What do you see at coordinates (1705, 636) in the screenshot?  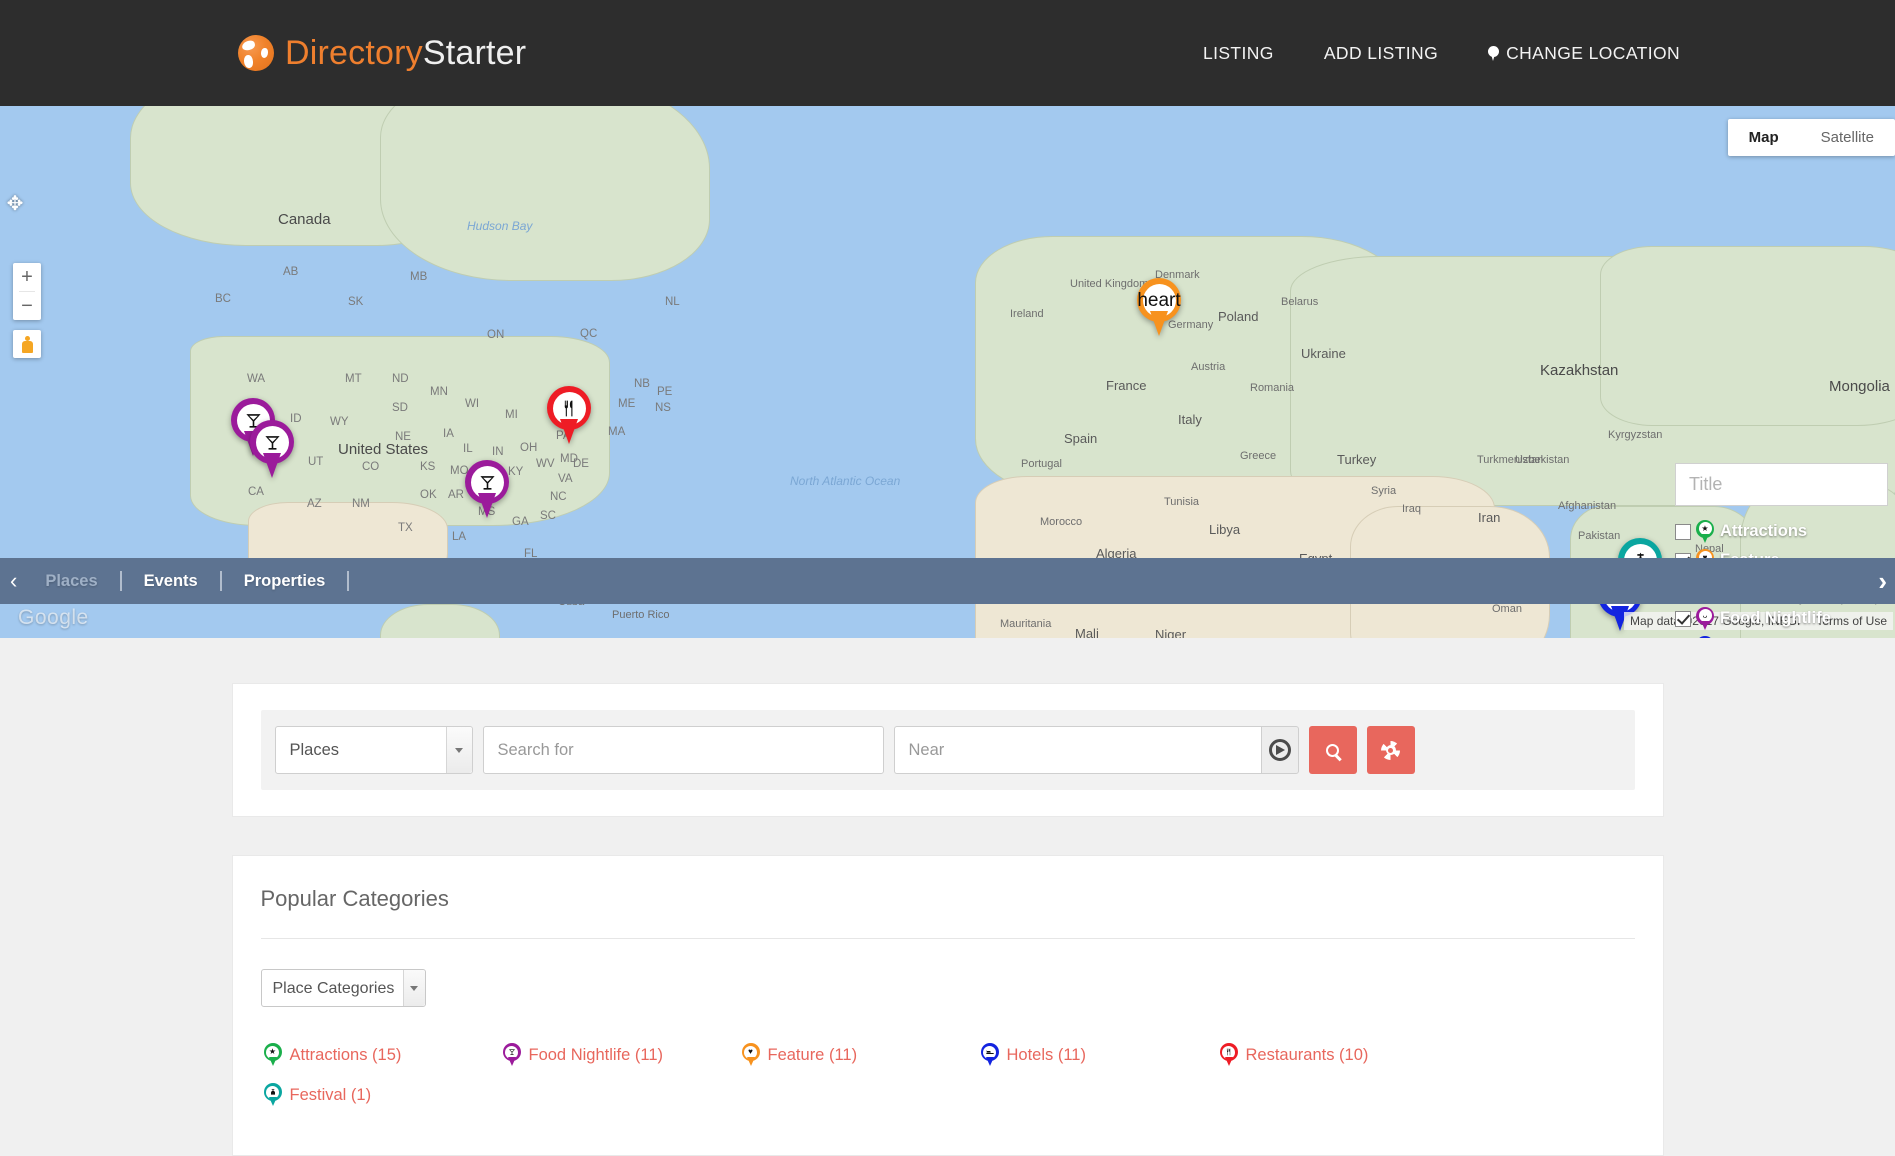 I see `pin-icon-hotels: Ὤf` at bounding box center [1705, 636].